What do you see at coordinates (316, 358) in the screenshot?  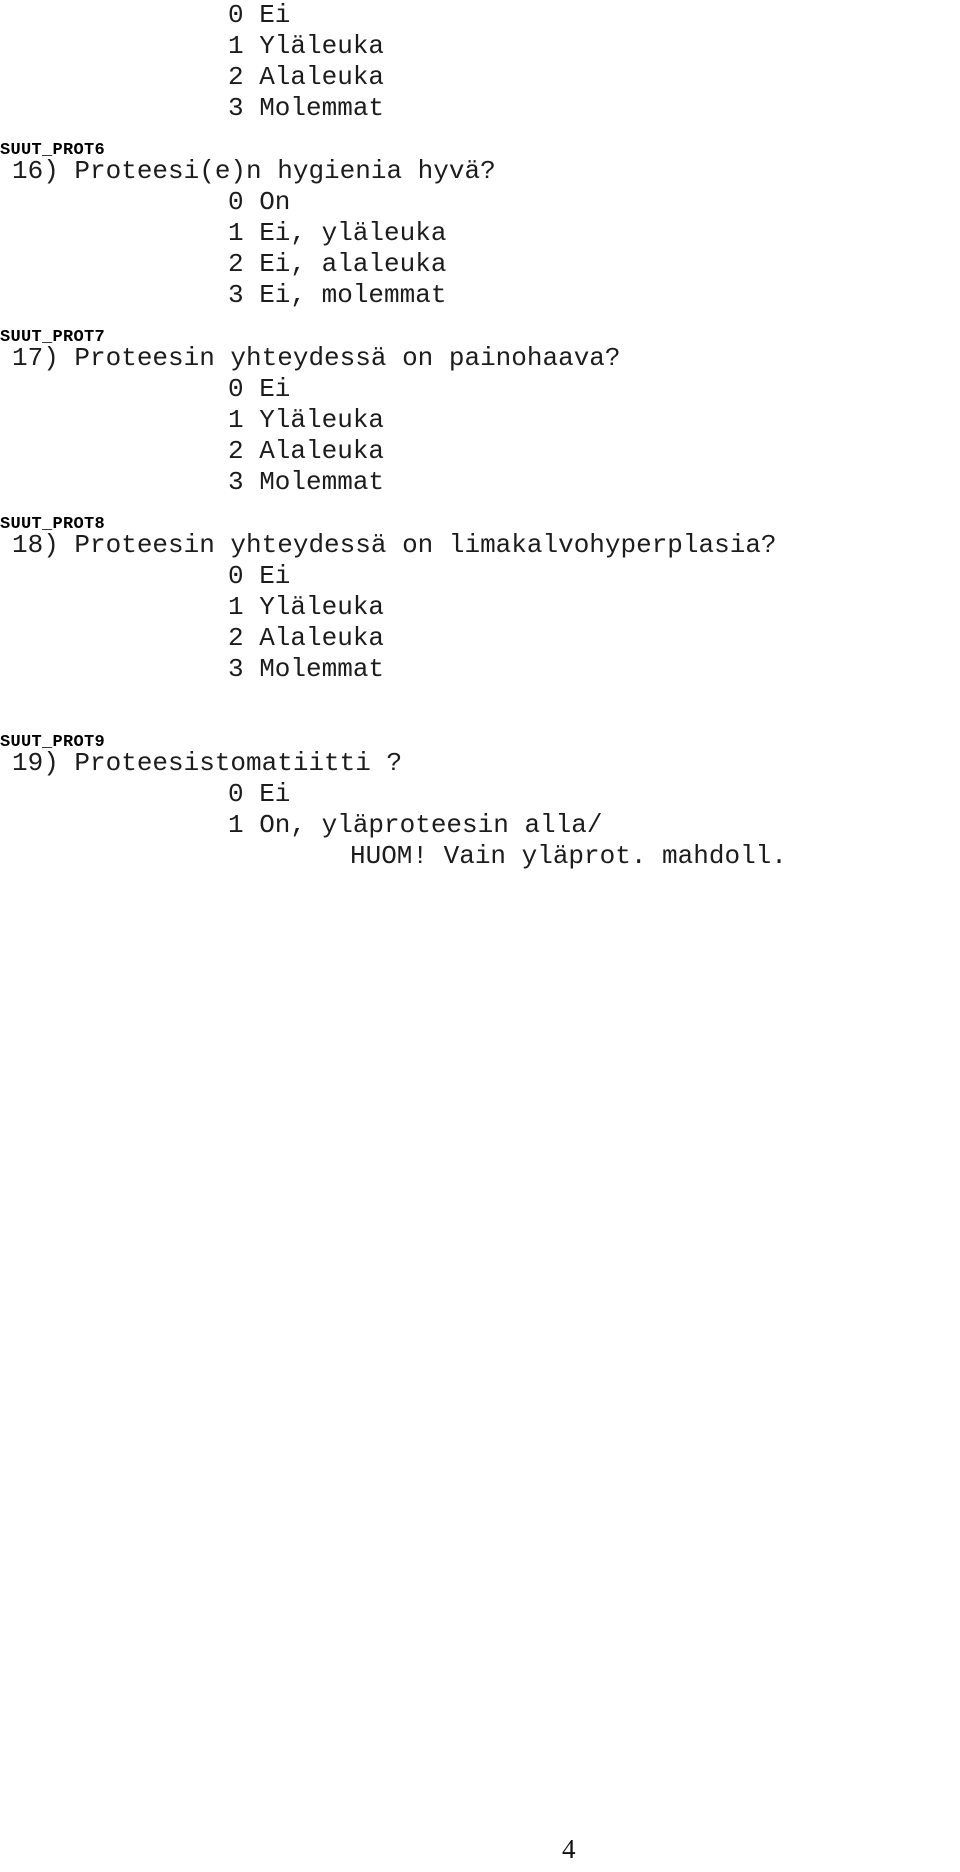 I see `question-text: 17) Proteesin yhteydessä on painohaava?` at bounding box center [316, 358].